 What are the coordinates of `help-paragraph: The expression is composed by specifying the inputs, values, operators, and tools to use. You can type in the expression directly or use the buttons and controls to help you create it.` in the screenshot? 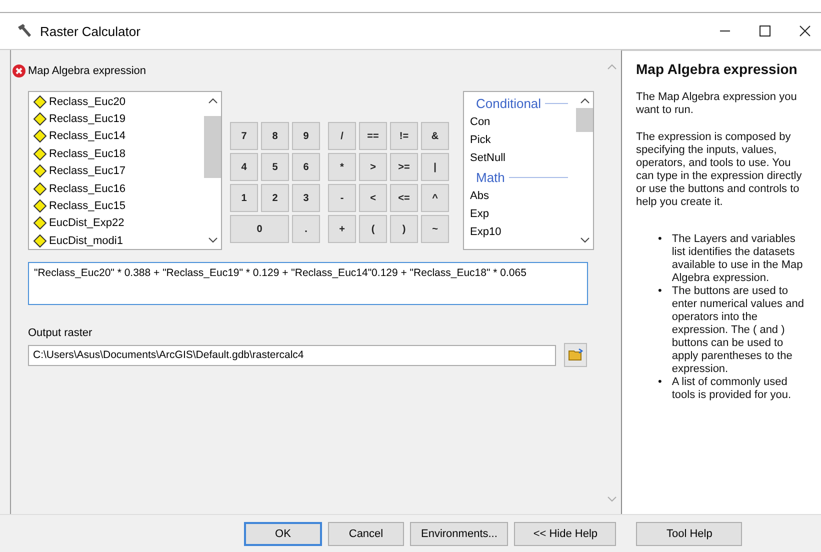 It's located at (719, 170).